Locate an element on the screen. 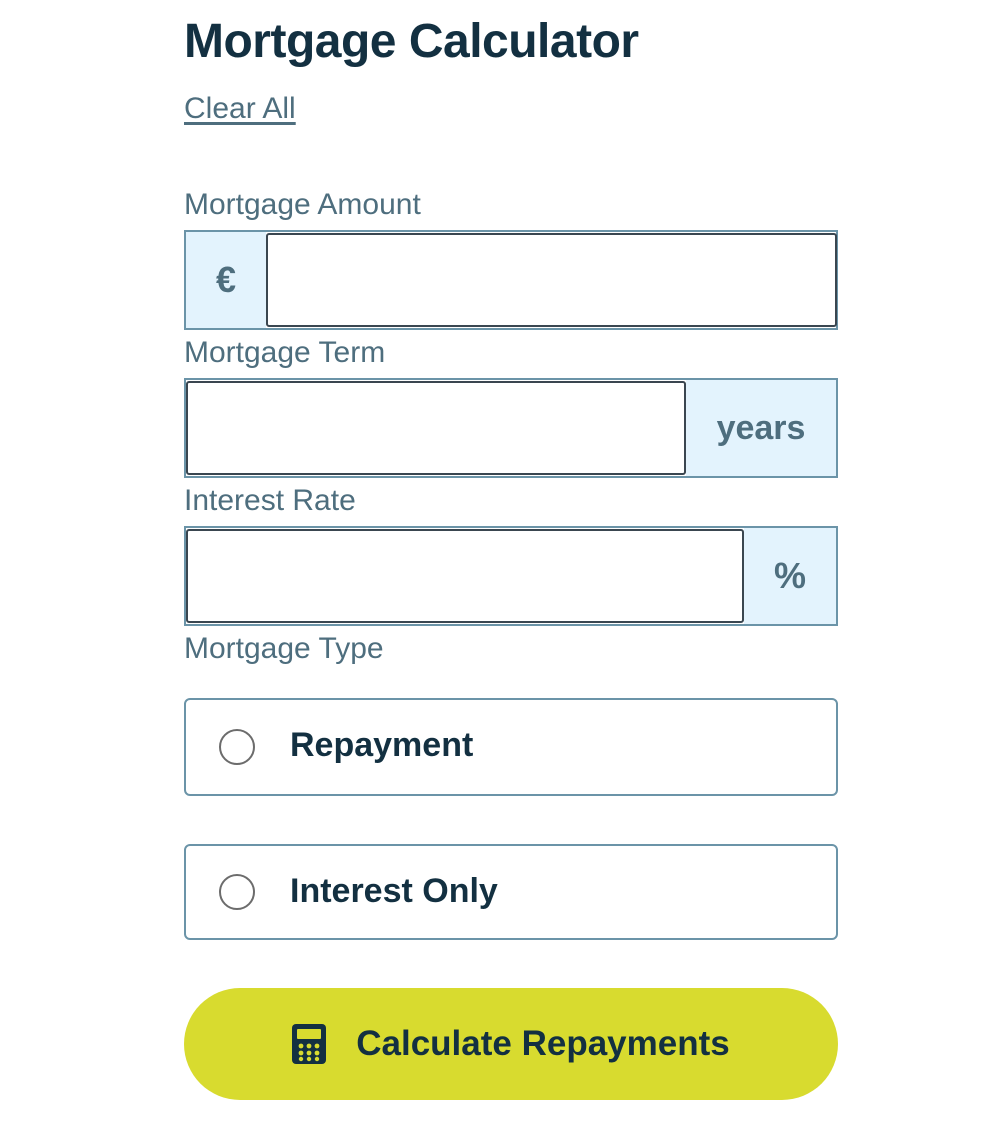 This screenshot has width=988, height=1146. radio-label-repayment: Repayment is located at coordinates (382, 745).